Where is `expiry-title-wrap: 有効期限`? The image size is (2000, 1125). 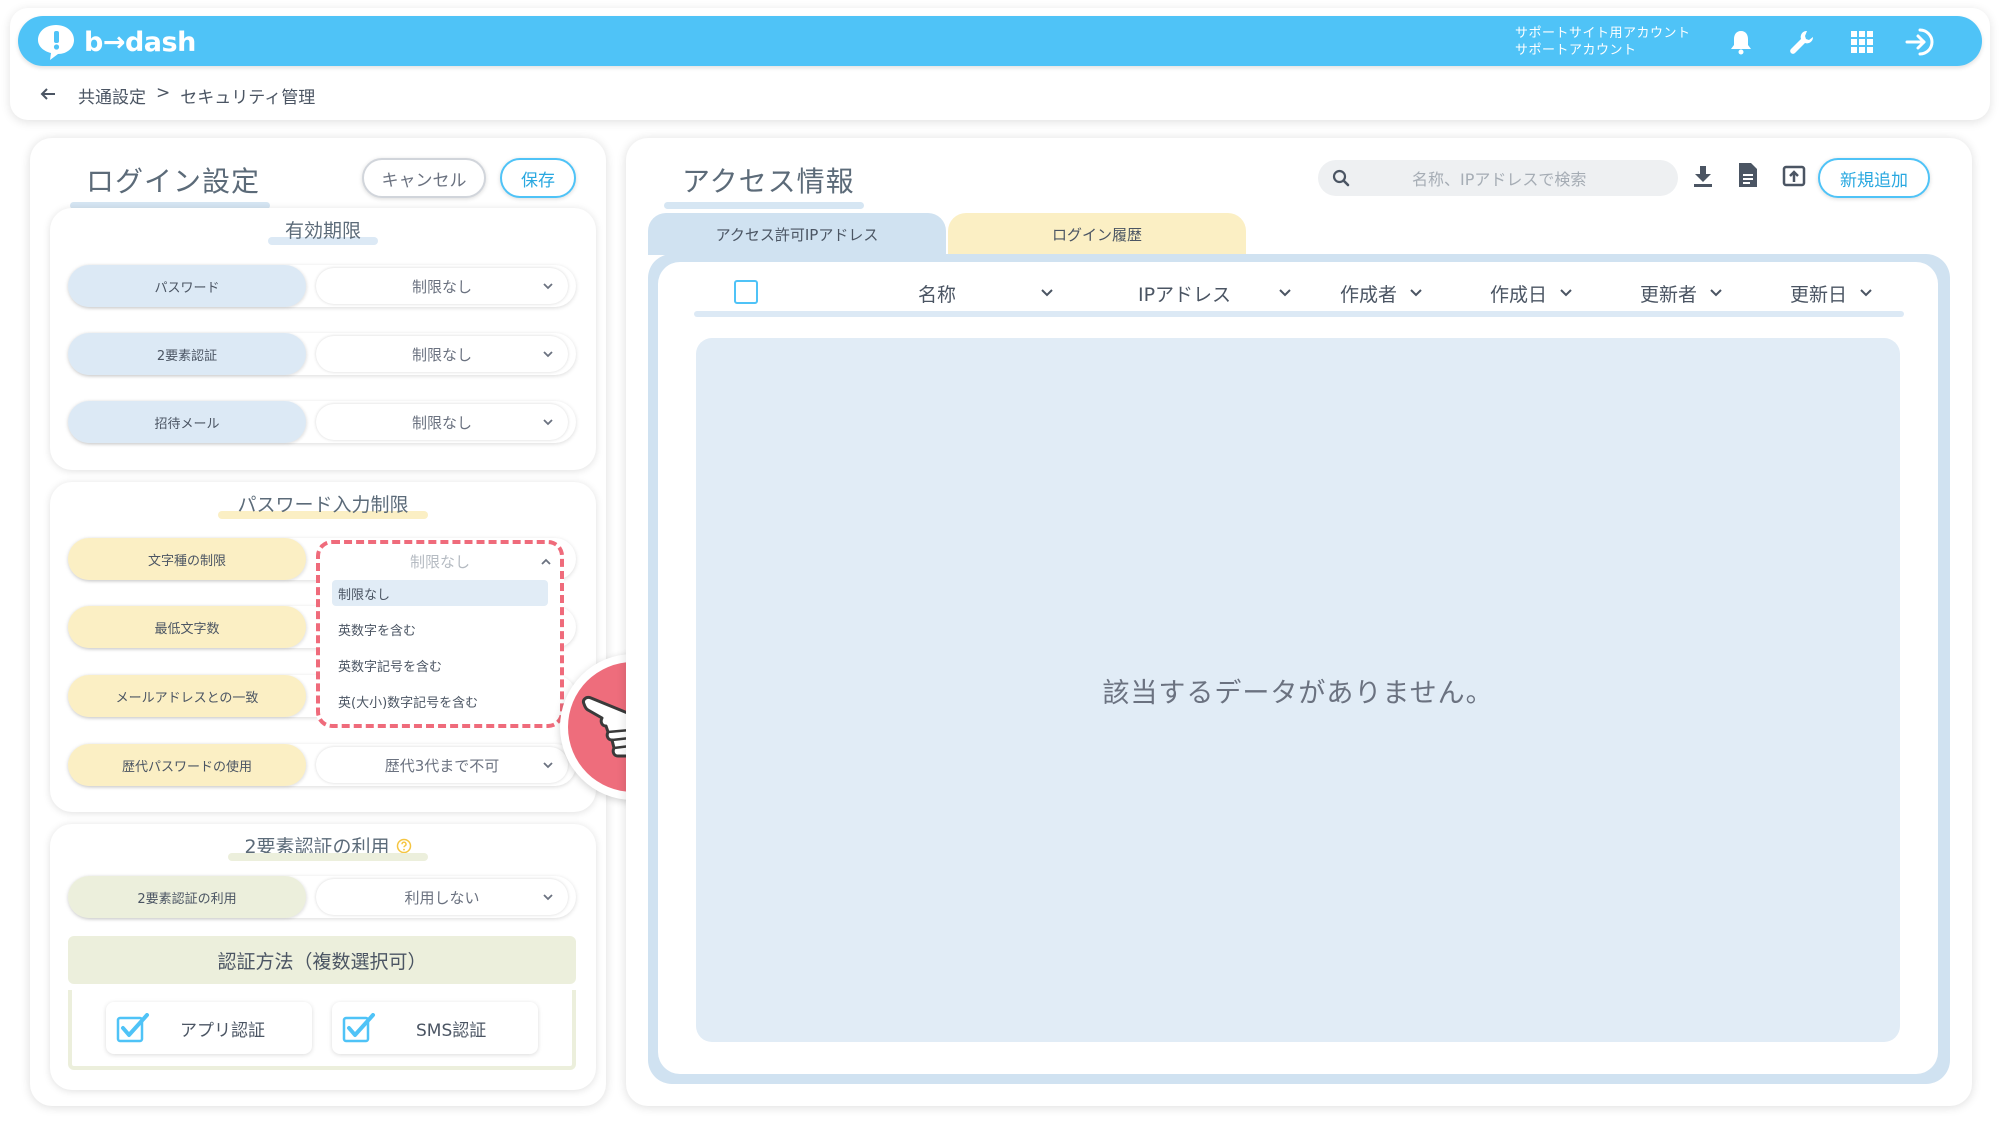
expiry-title-wrap: 有効期限 is located at coordinates (323, 230).